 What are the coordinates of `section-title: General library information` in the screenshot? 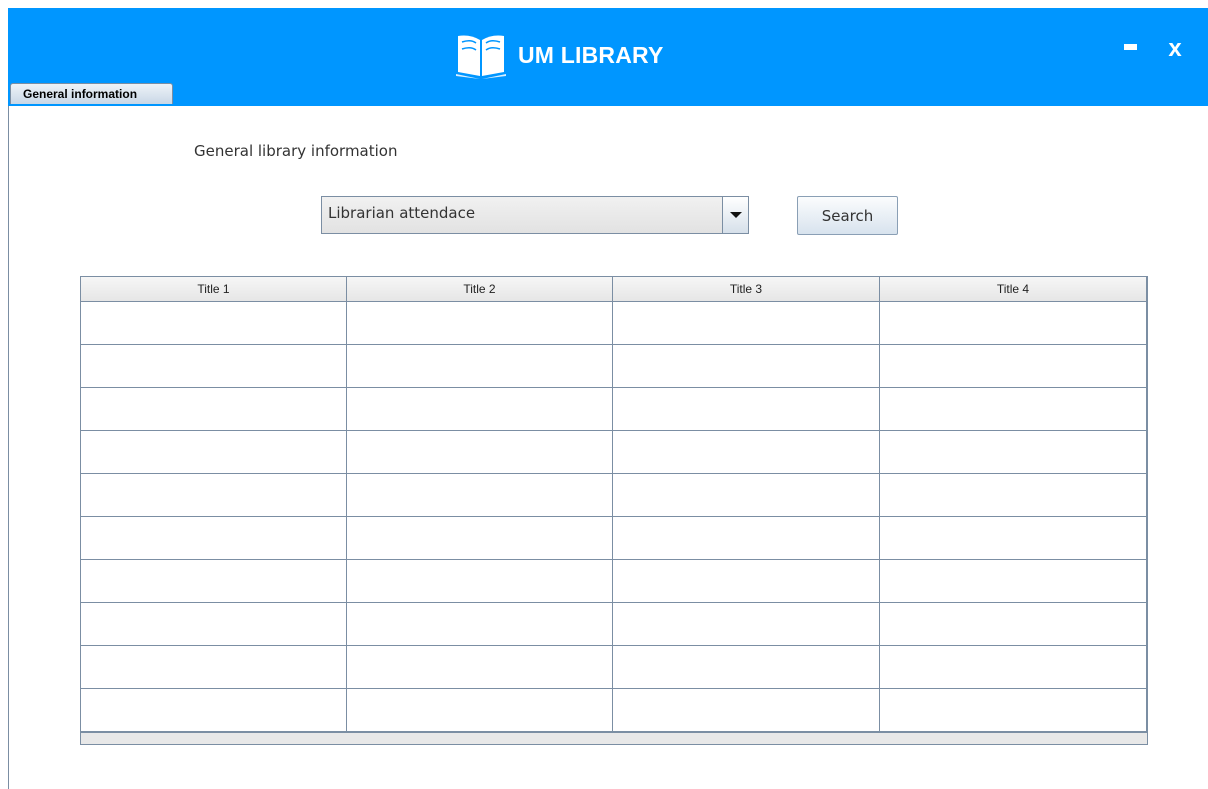 It's located at (296, 151).